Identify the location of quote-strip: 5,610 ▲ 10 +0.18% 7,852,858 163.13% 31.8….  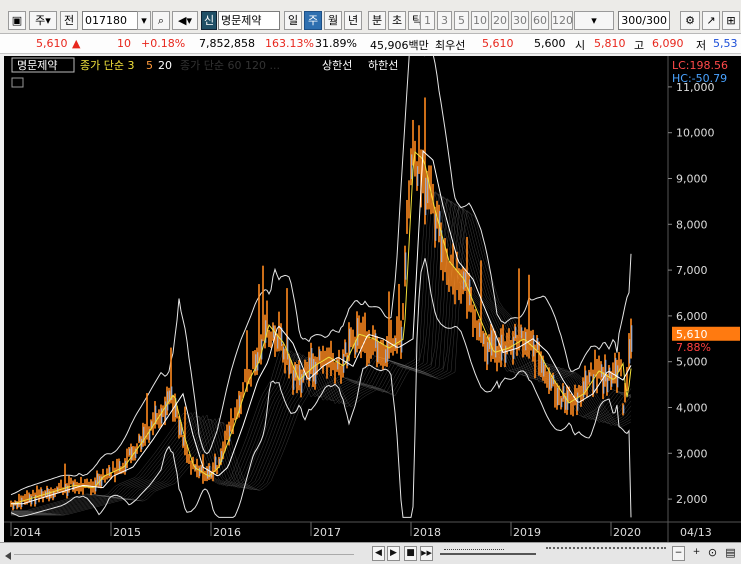
(370, 44).